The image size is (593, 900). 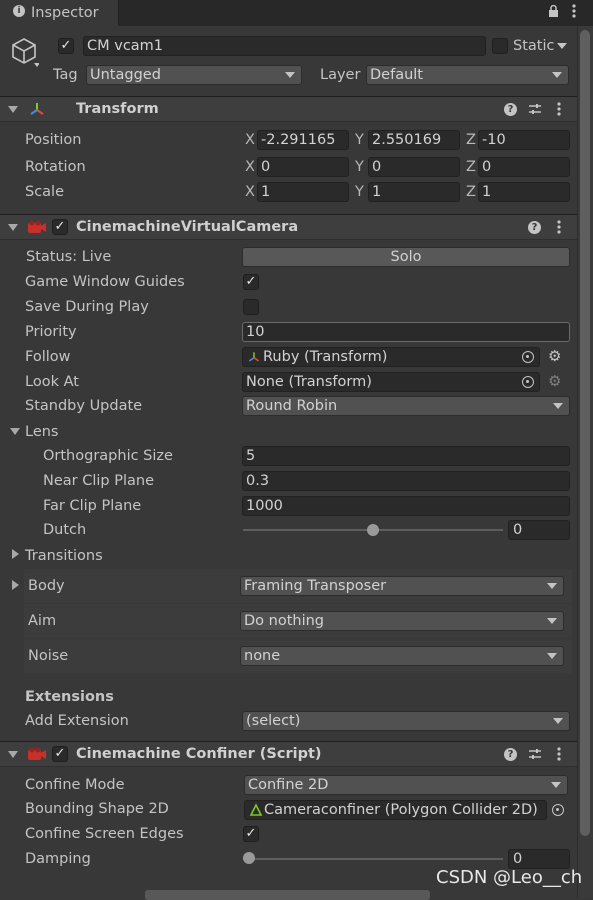 What do you see at coordinates (500, 46) in the screenshot?
I see `static-checkbox` at bounding box center [500, 46].